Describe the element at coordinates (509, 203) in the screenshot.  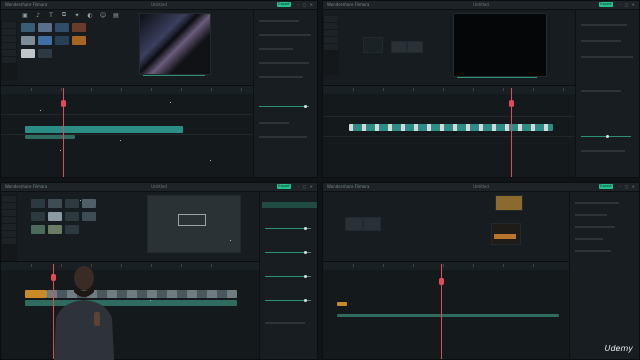
I see `sticker-preview` at that location.